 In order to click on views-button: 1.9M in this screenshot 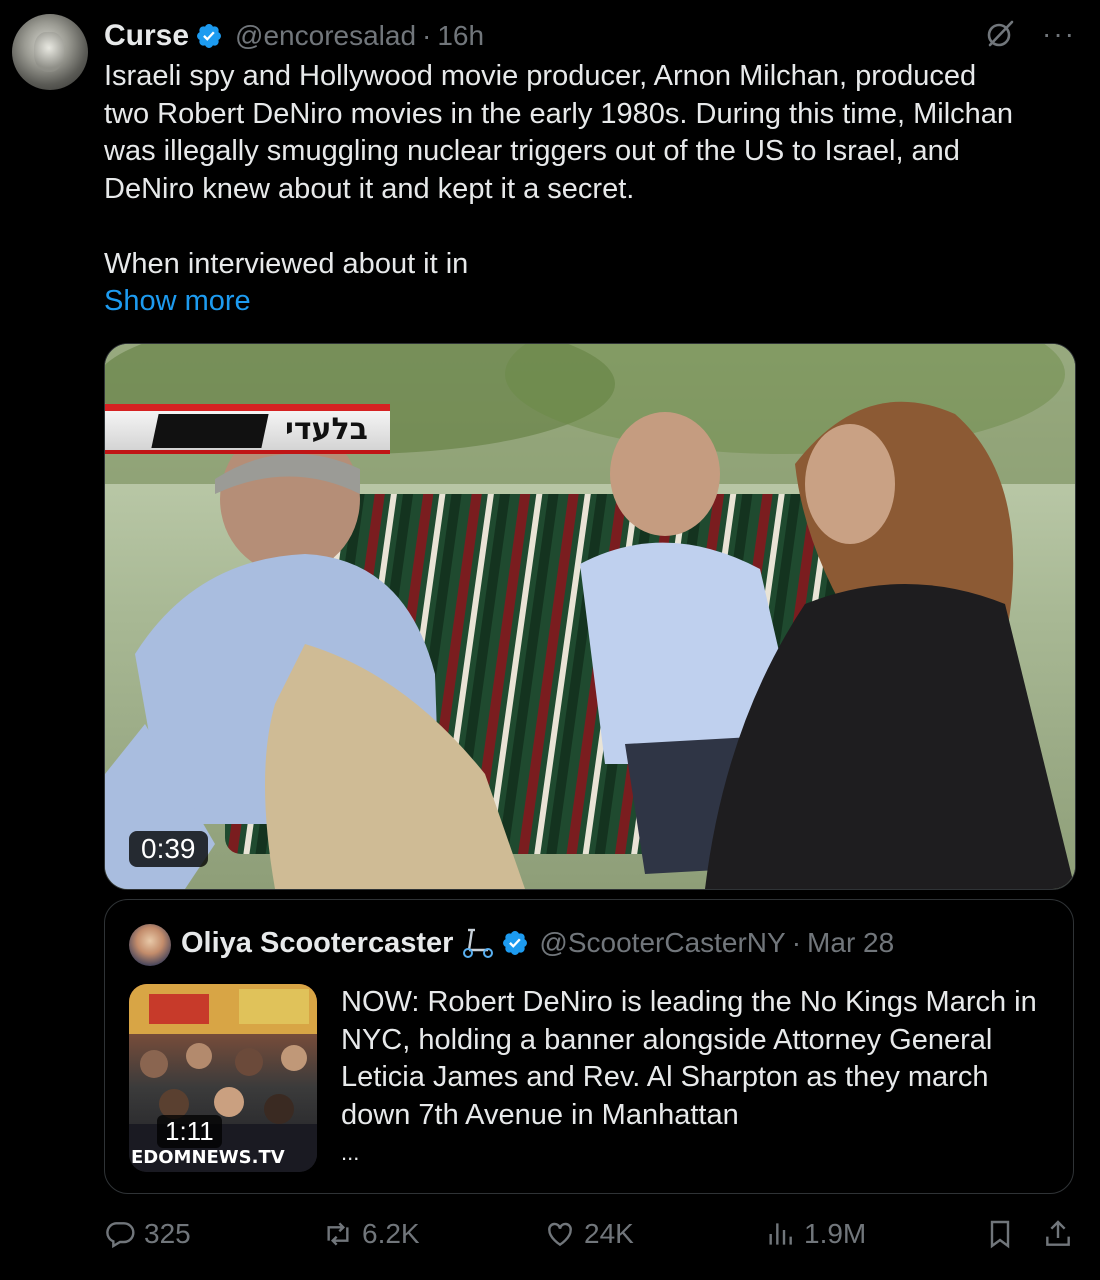, I will do `click(815, 1234)`.